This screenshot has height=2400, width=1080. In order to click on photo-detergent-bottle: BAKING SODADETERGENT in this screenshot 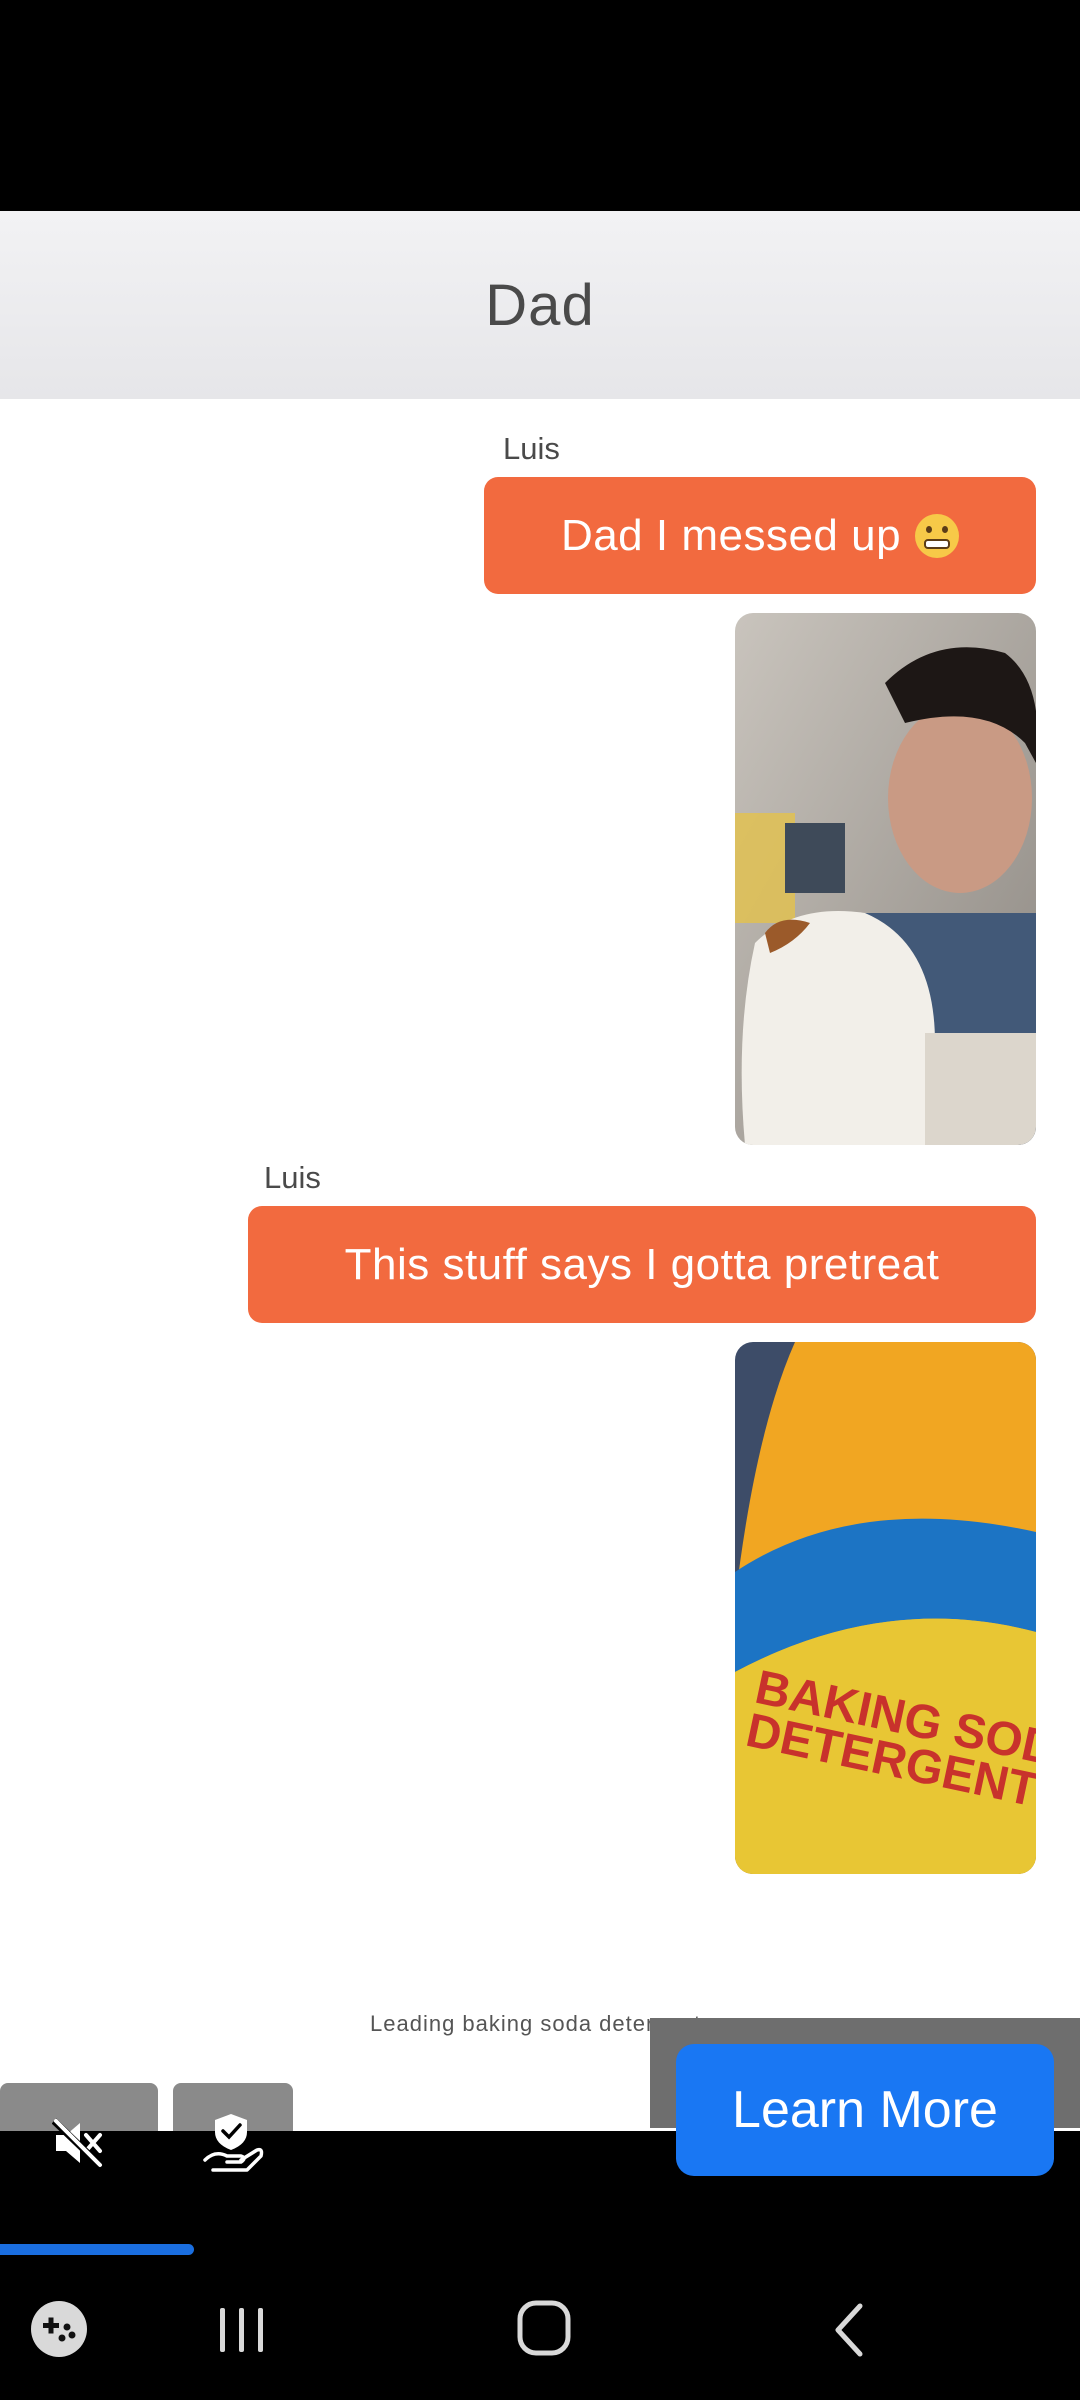, I will do `click(885, 1608)`.